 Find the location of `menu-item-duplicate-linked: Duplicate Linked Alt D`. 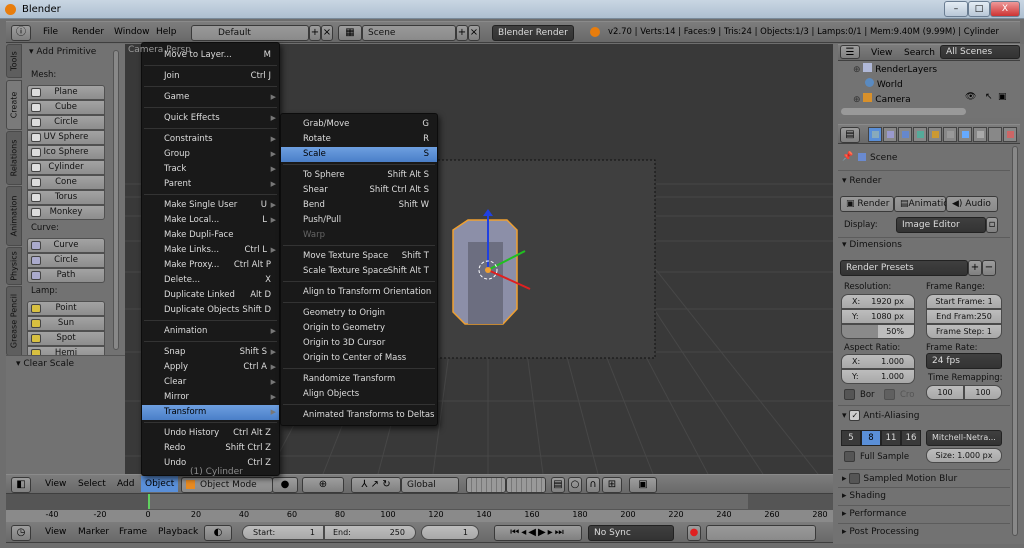

menu-item-duplicate-linked: Duplicate Linked Alt D is located at coordinates (210, 295).